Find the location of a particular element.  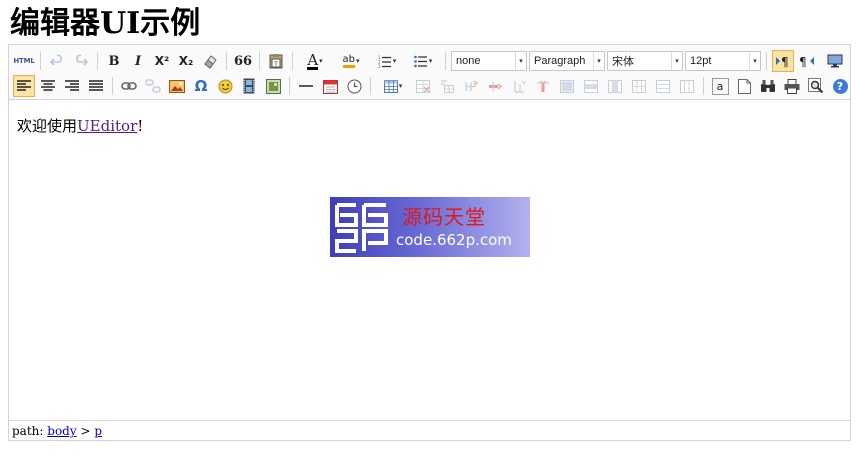

highlight-color-button: ab ▾ is located at coordinates (351, 61).